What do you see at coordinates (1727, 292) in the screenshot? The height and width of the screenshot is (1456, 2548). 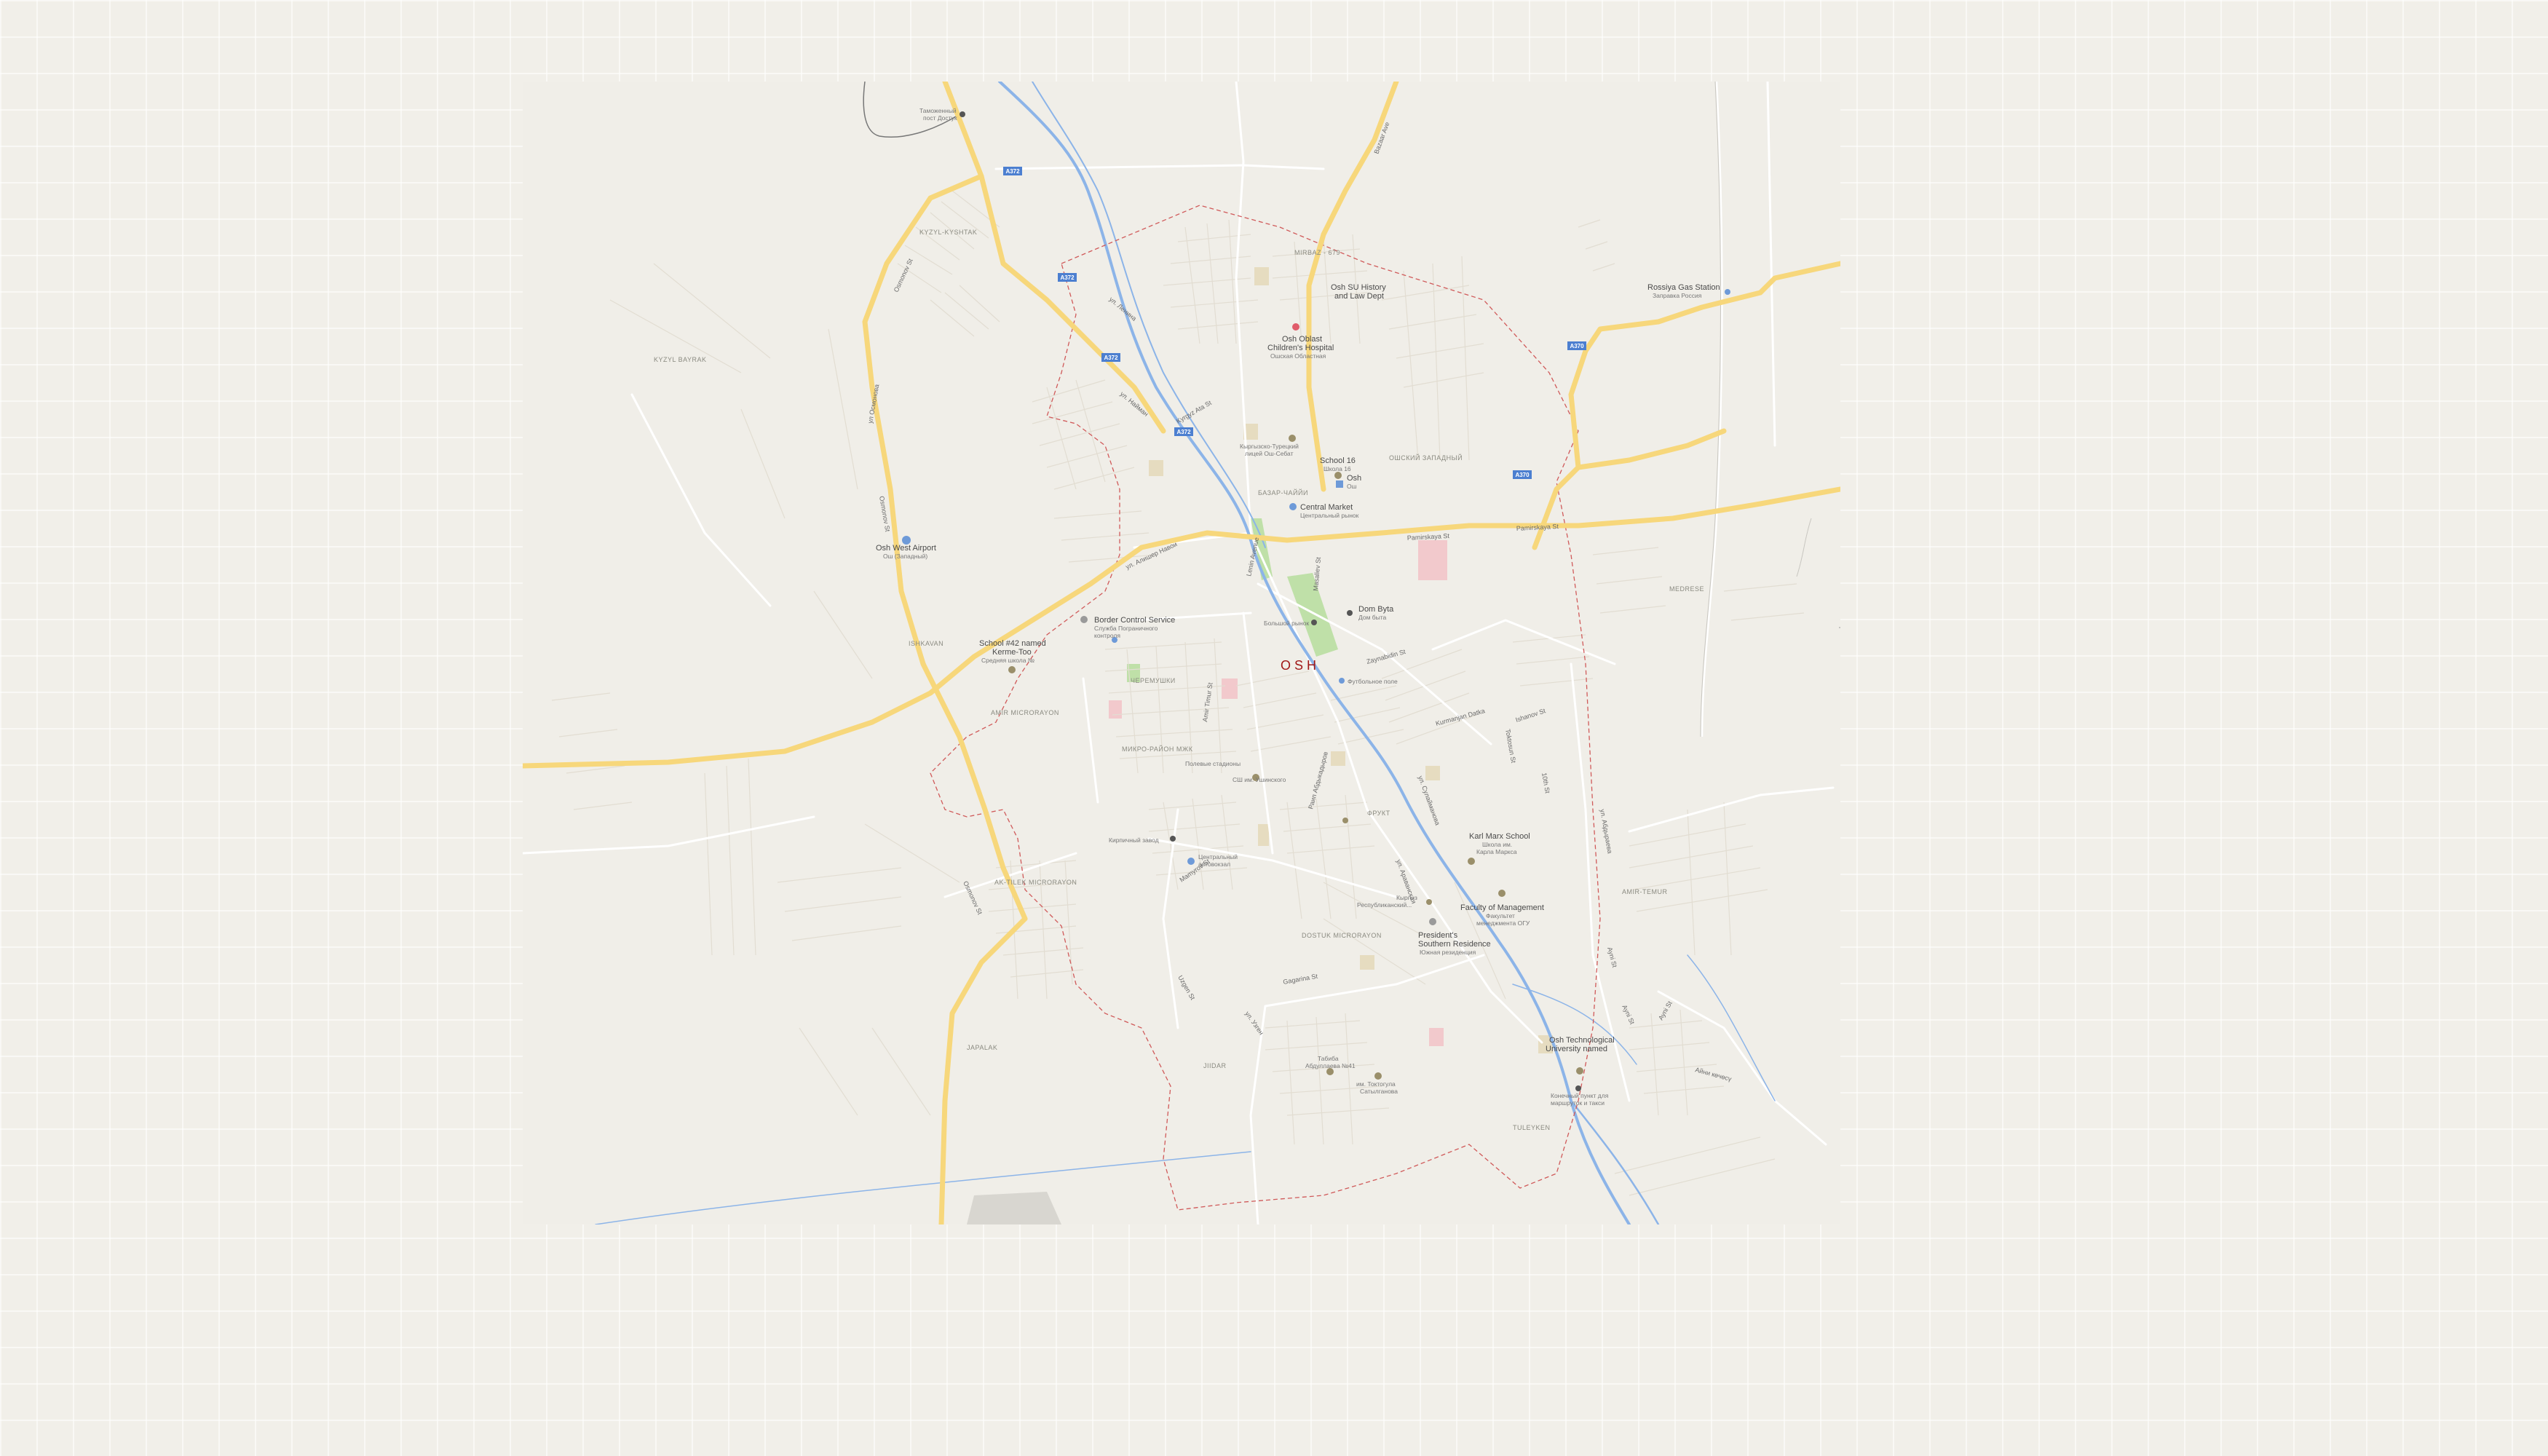 I see `gas-station-icon` at bounding box center [1727, 292].